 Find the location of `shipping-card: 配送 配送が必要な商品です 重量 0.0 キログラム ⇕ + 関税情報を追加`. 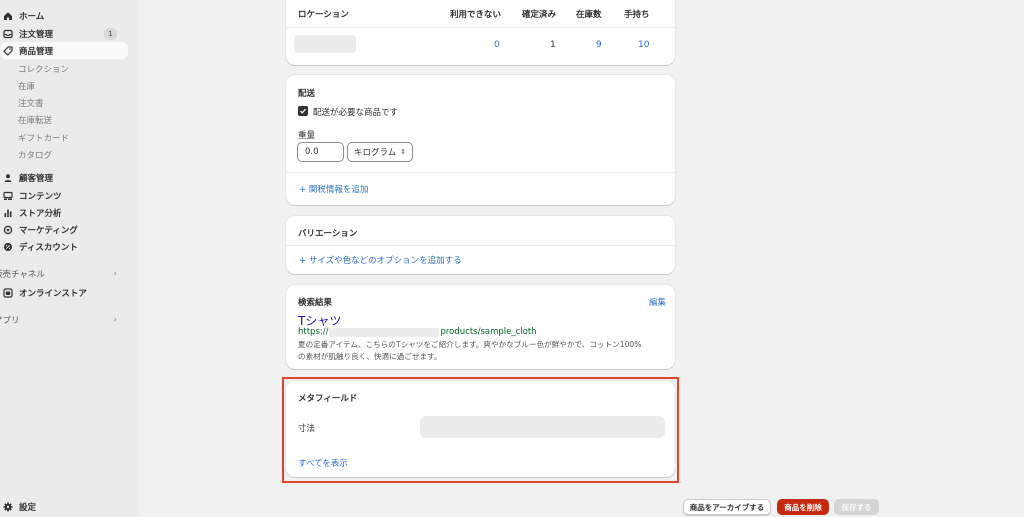

shipping-card: 配送 配送が必要な商品です 重量 0.0 キログラム ⇕ + 関税情報を追加 is located at coordinates (480, 140).